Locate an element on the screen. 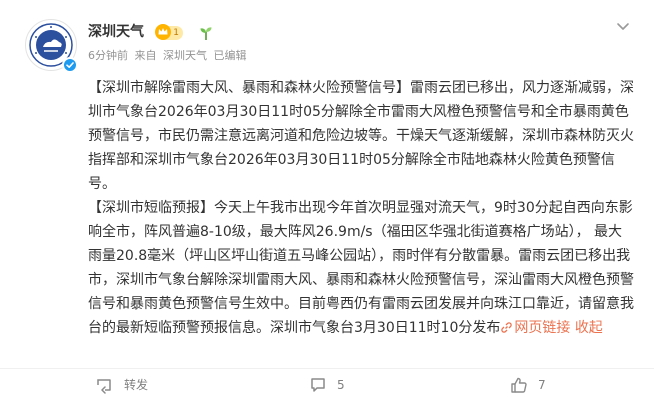  vip-badge: 1 is located at coordinates (169, 32).